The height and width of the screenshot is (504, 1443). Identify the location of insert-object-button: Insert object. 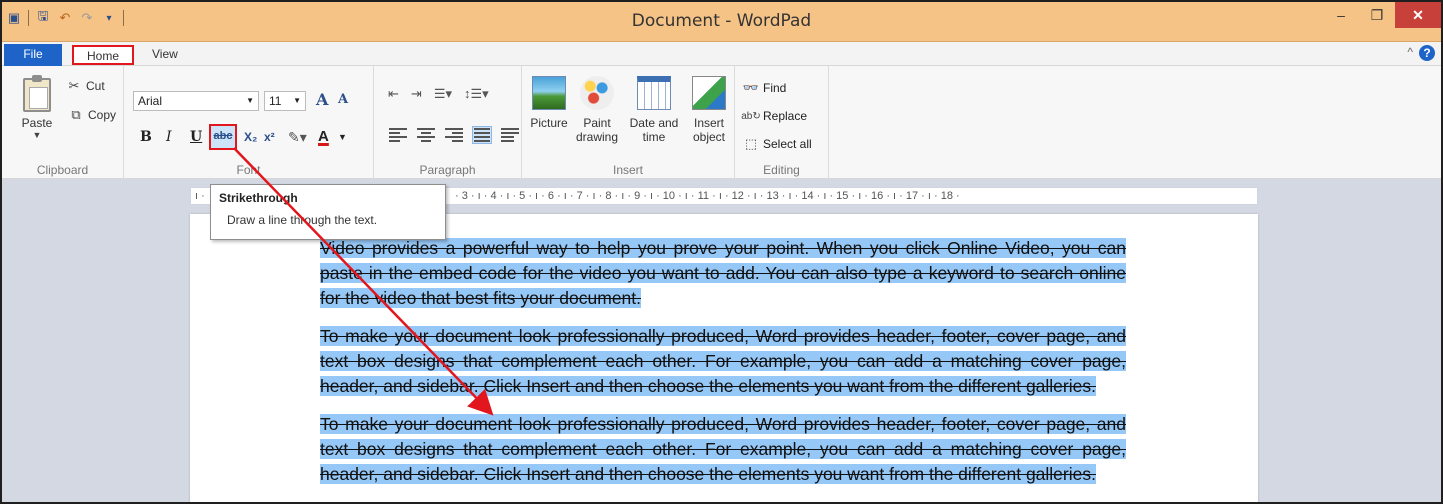
(709, 110).